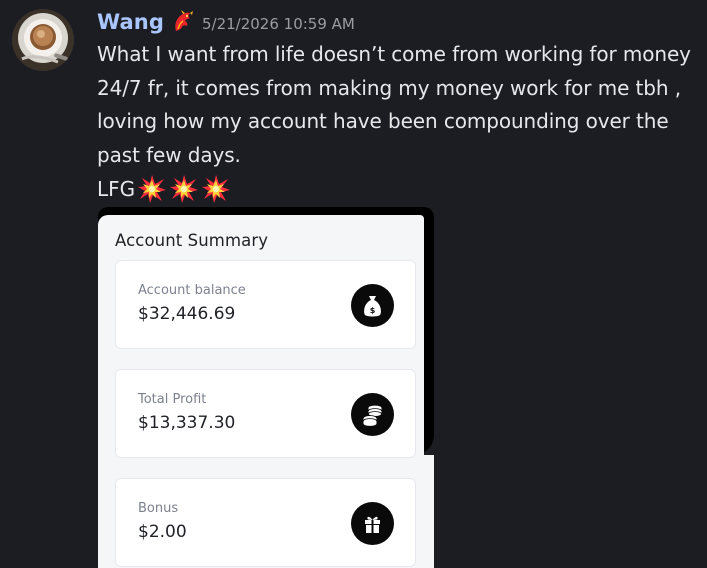 This screenshot has height=568, width=707. I want to click on card-value: $13,337.30, so click(187, 423).